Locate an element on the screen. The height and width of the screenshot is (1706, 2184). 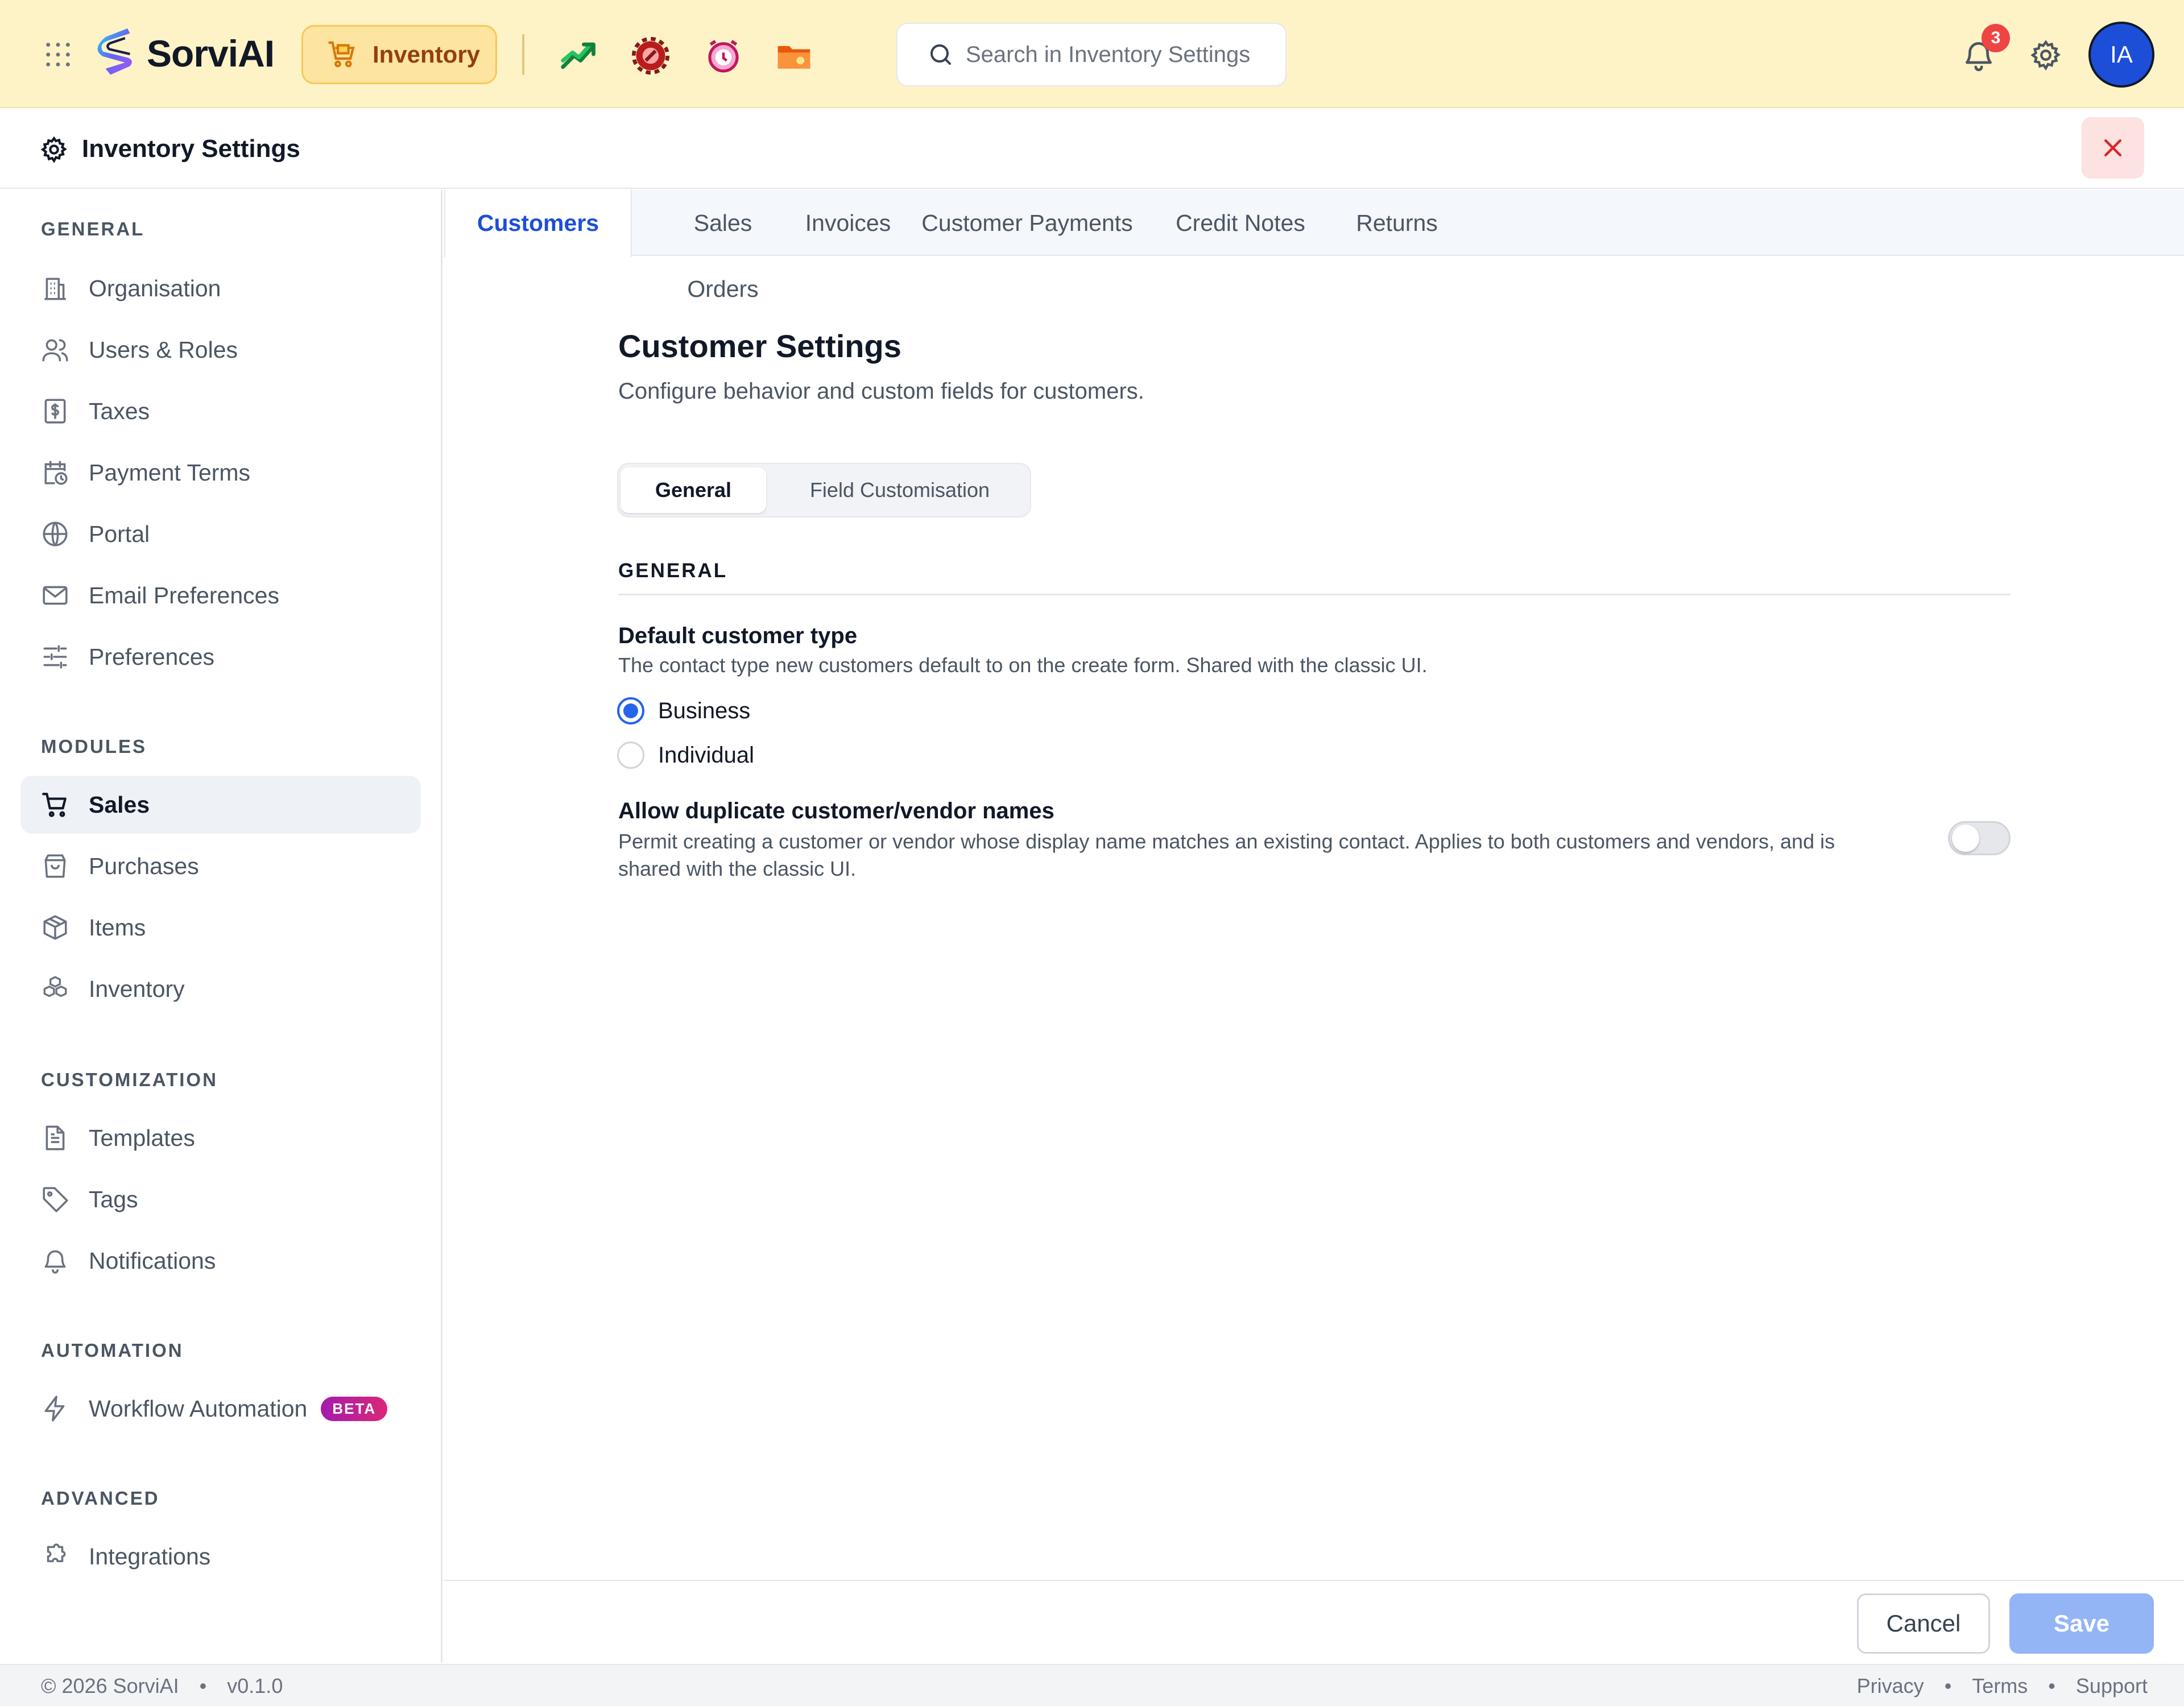
tab-invoices: Invoices is located at coordinates (848, 223).